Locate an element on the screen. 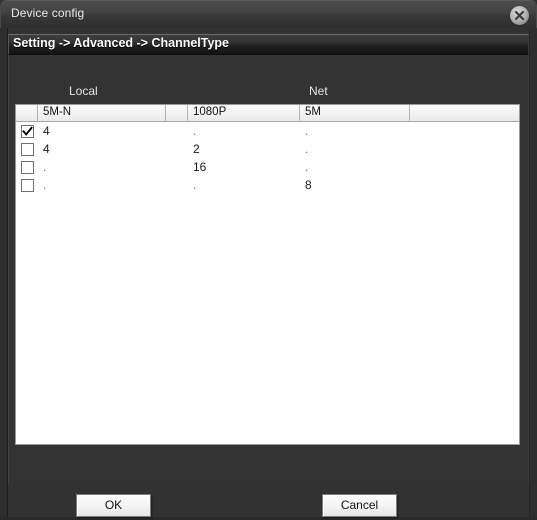  window-left-edge is located at coordinates (4, 274).